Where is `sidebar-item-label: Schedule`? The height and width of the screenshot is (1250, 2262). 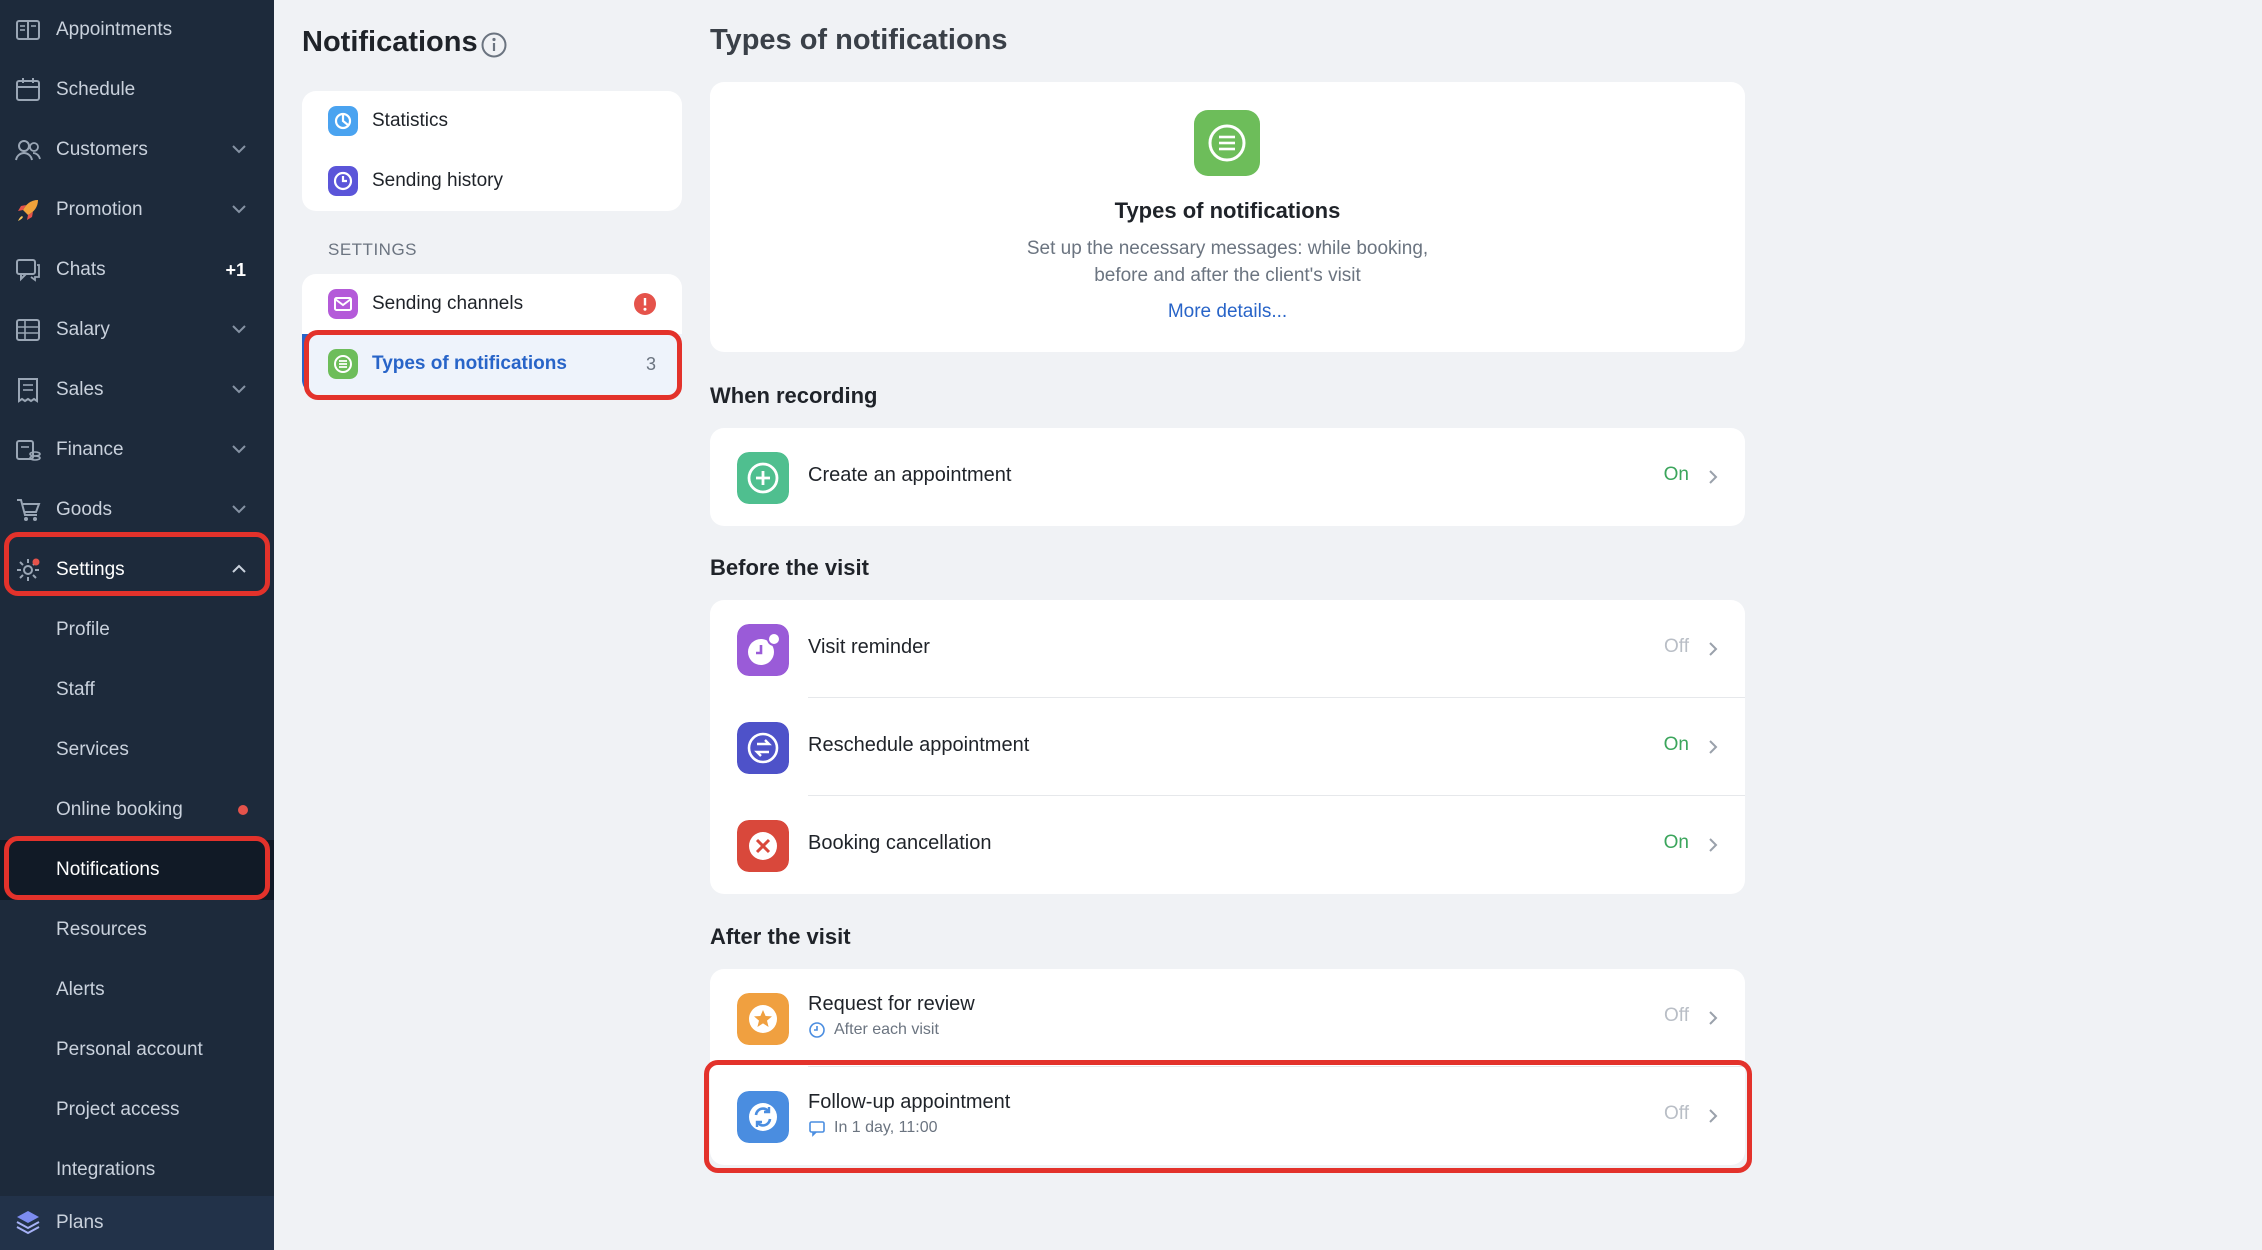
sidebar-item-label: Schedule is located at coordinates (96, 89).